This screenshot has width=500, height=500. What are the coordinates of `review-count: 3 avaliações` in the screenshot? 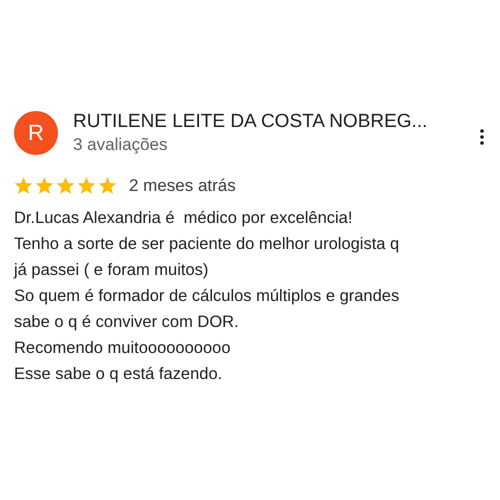 It's located at (121, 145).